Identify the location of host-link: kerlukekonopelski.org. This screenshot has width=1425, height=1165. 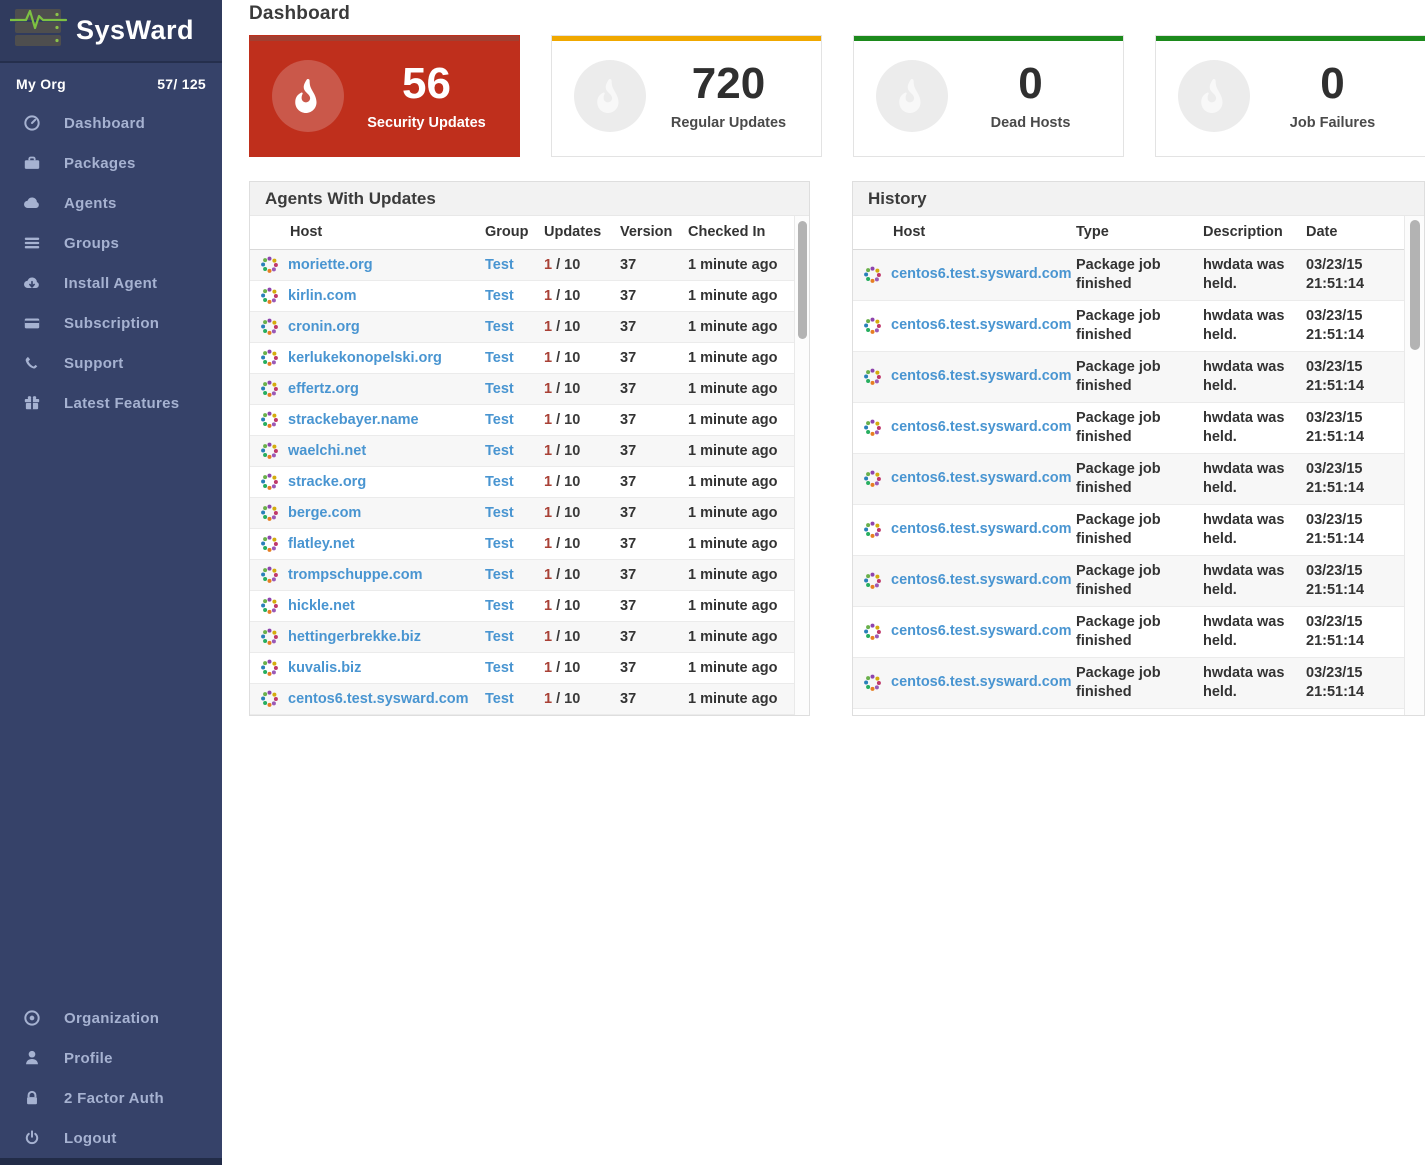
(365, 358).